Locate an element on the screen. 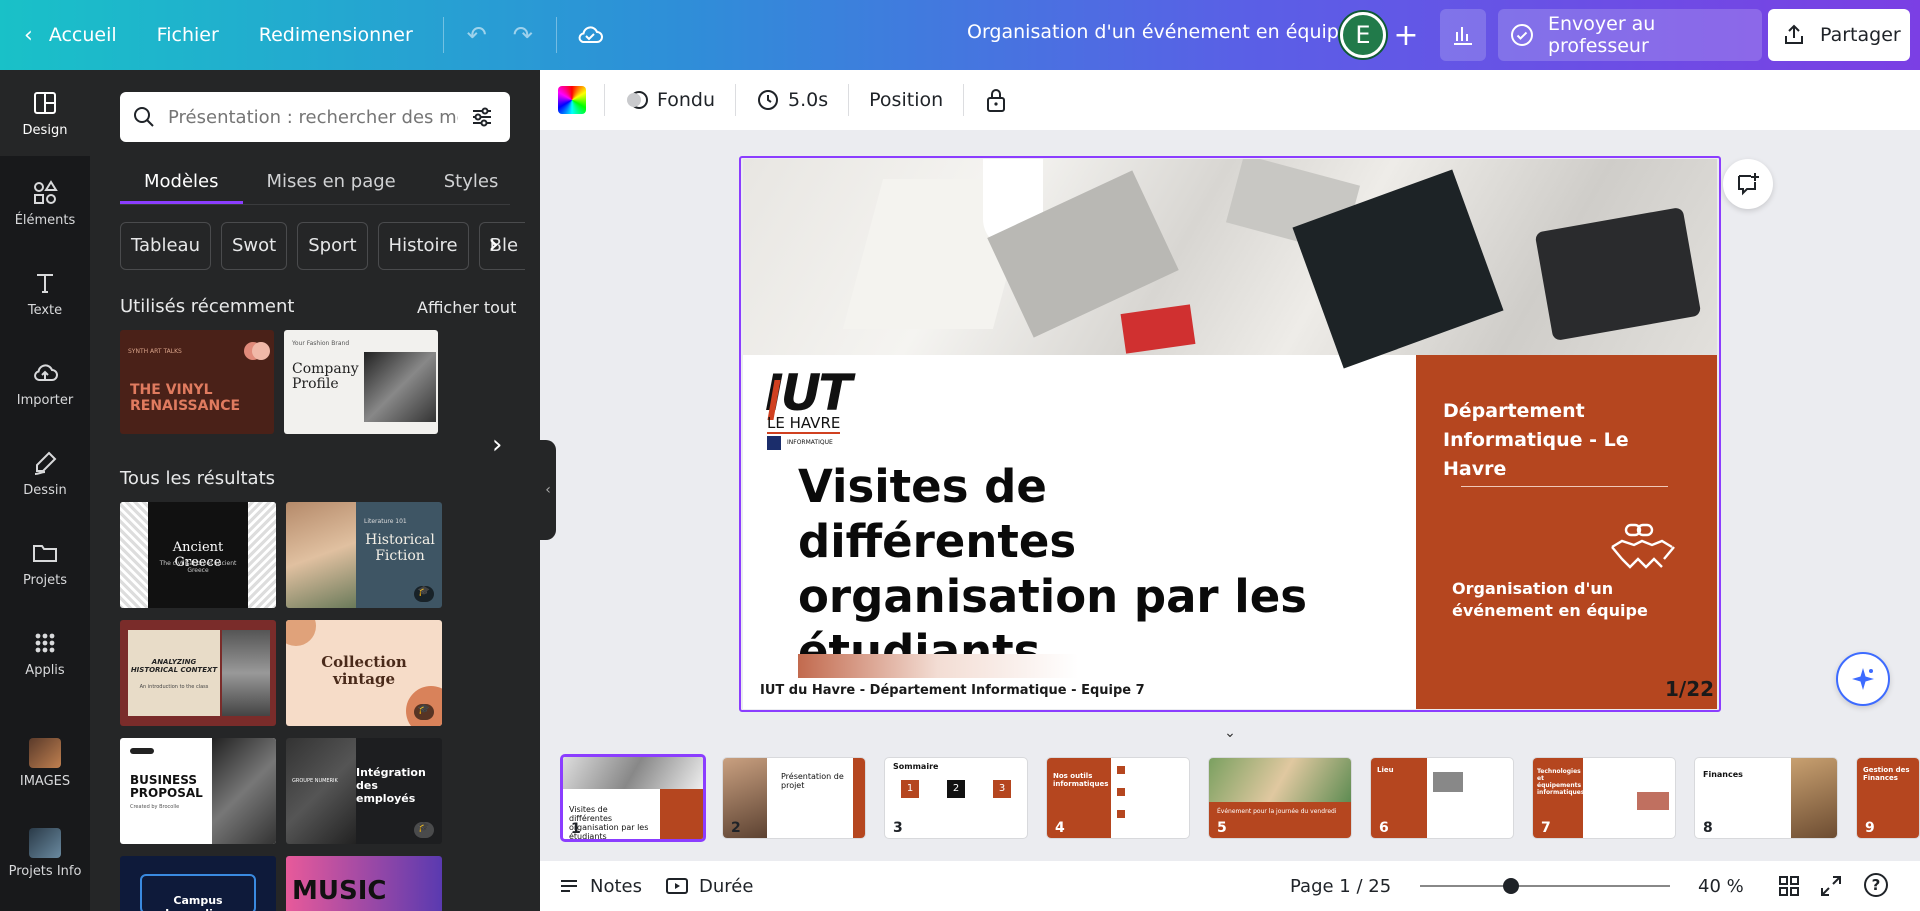 This screenshot has width=1920, height=911. template-kicker: SYNTH ART TALKS is located at coordinates (155, 351).